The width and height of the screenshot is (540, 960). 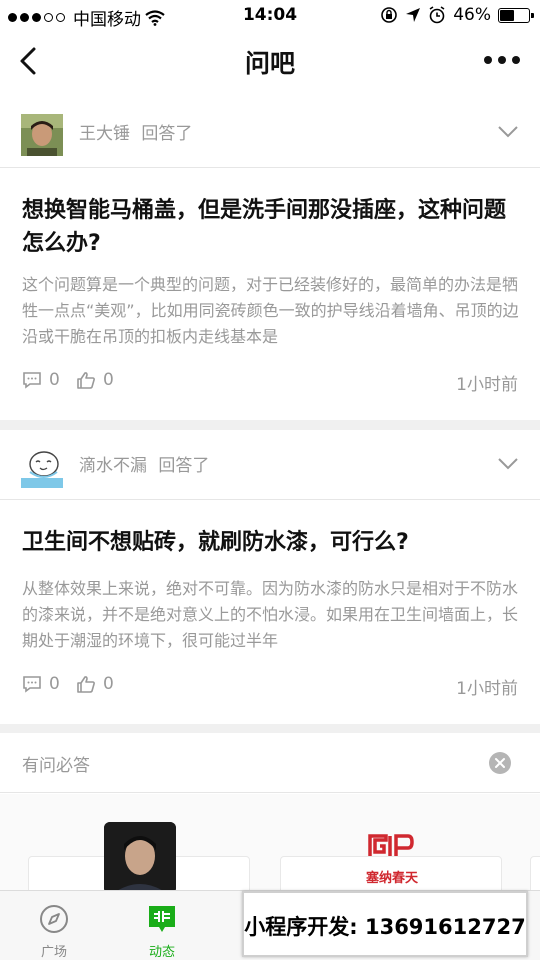 What do you see at coordinates (385, 927) in the screenshot?
I see `promo-text: 小程序开发: 13691612727` at bounding box center [385, 927].